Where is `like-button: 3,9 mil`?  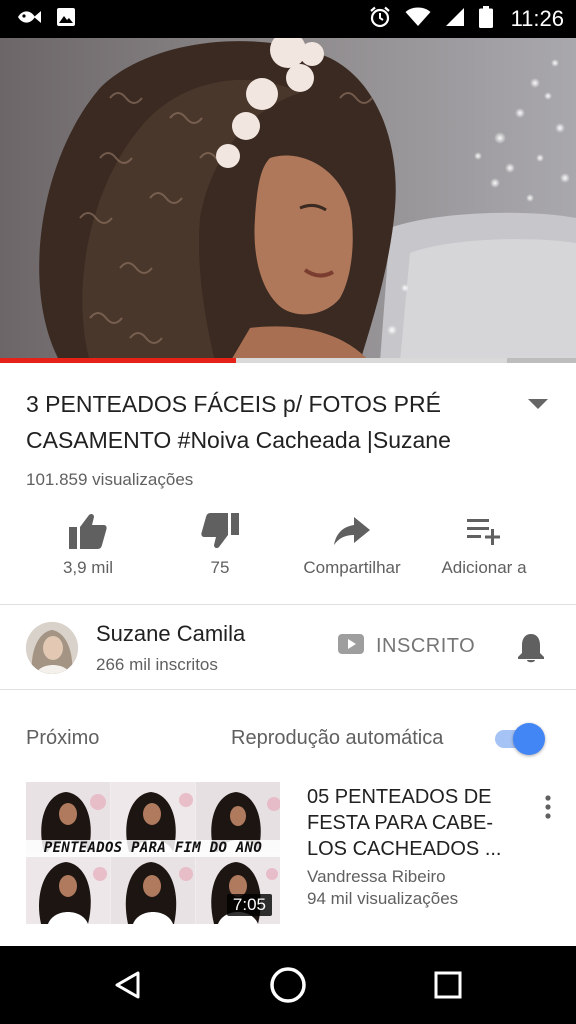 like-button: 3,9 mil is located at coordinates (88, 550).